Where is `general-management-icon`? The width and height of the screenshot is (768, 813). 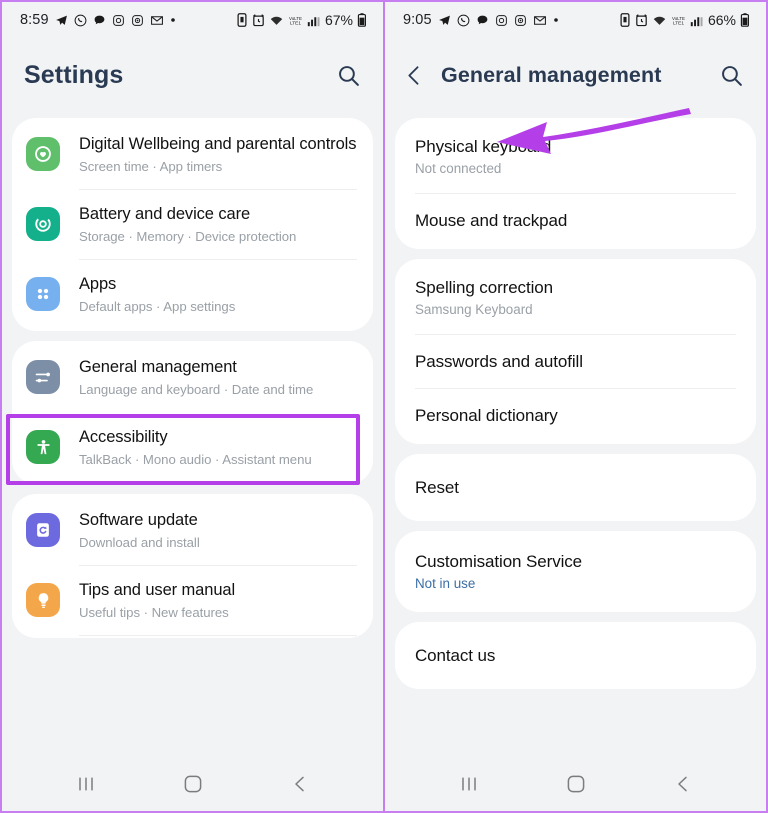
general-management-icon is located at coordinates (43, 377).